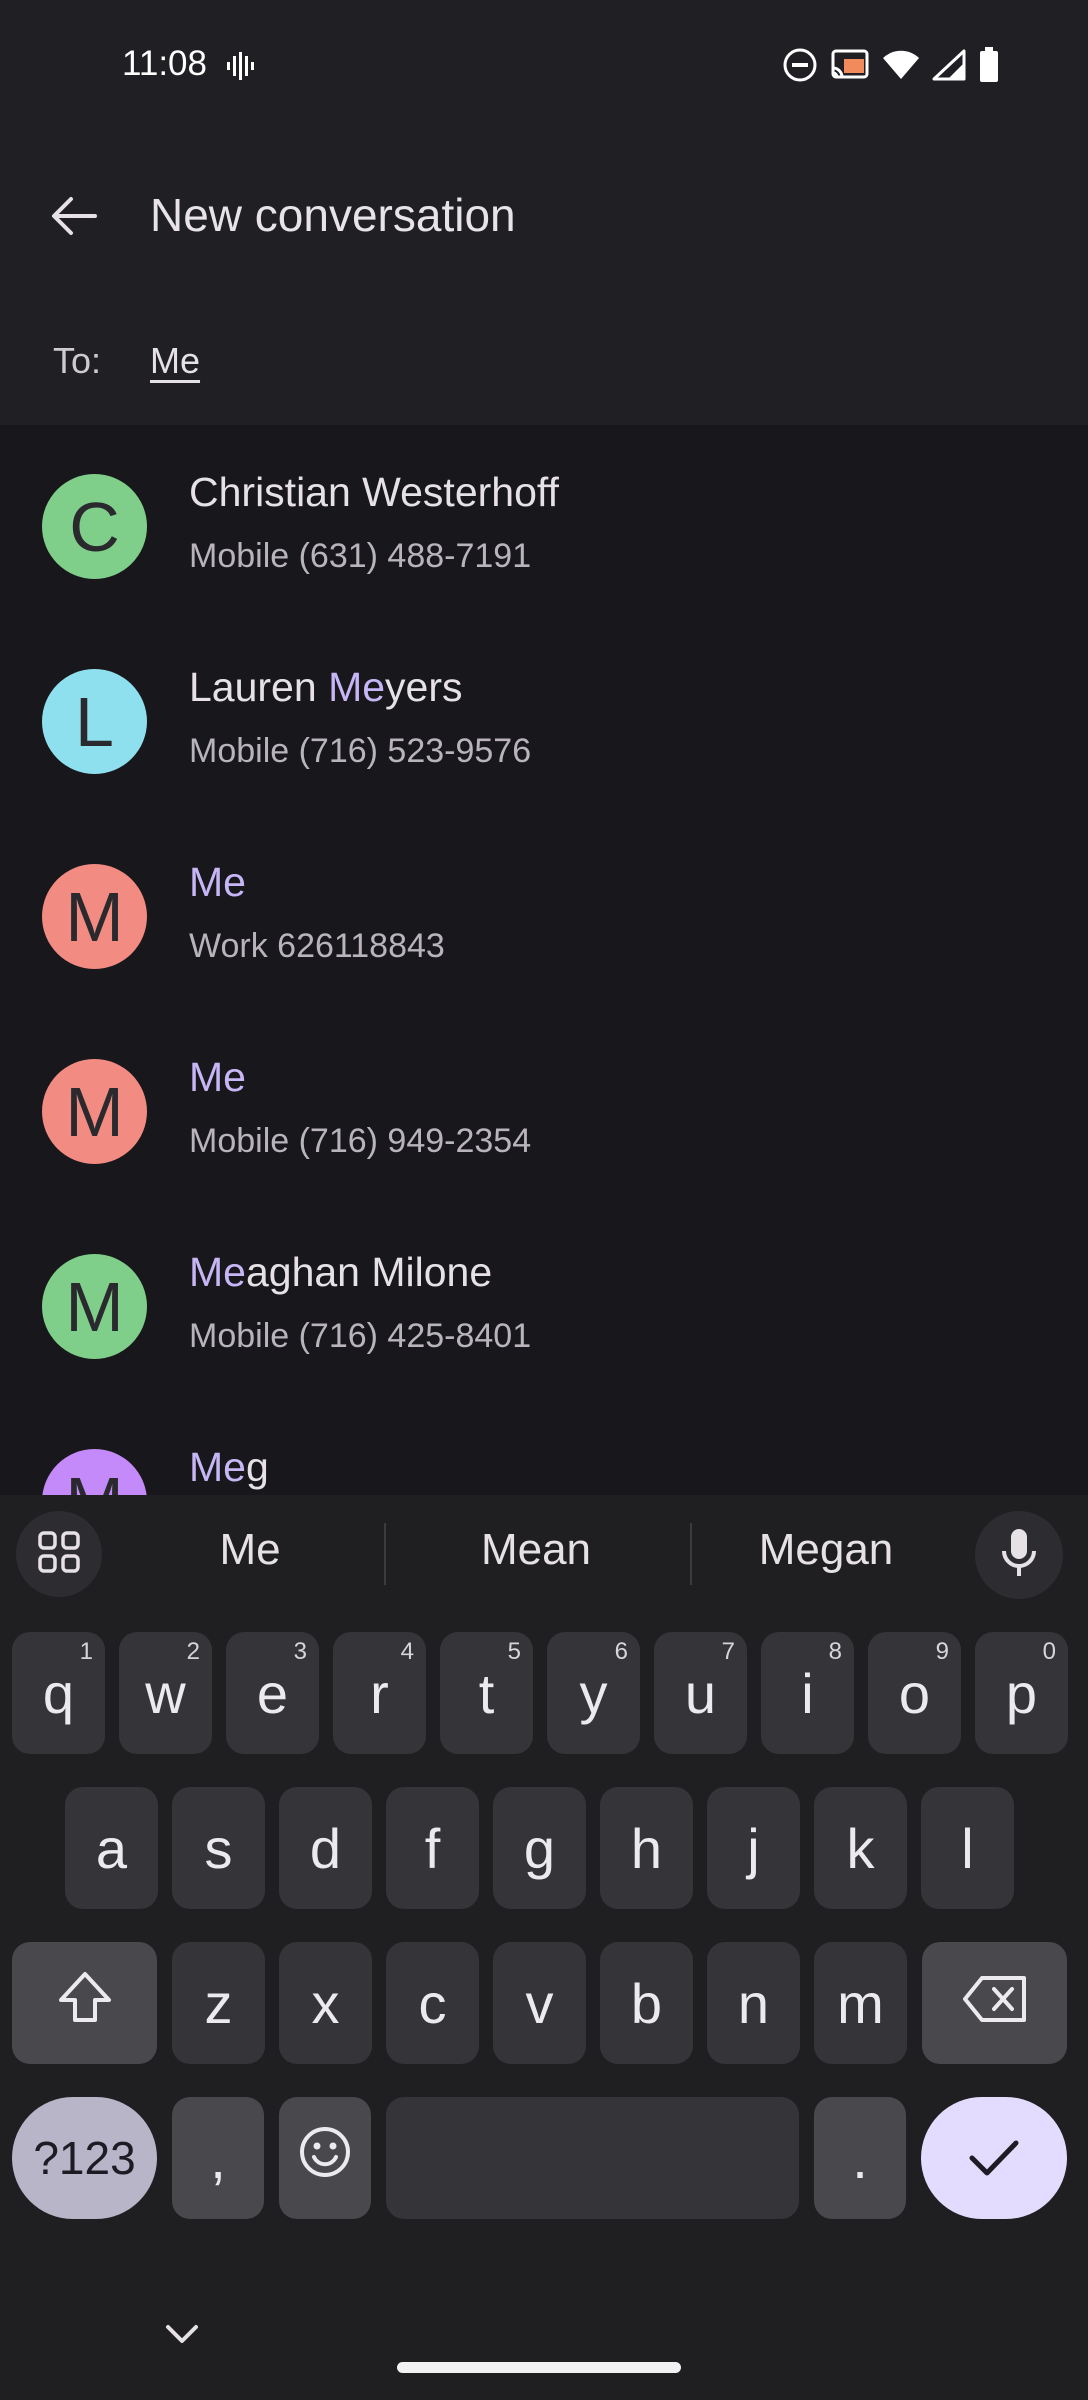 The image size is (1088, 2400). I want to click on contact-name: Lauren Meyers, so click(326, 687).